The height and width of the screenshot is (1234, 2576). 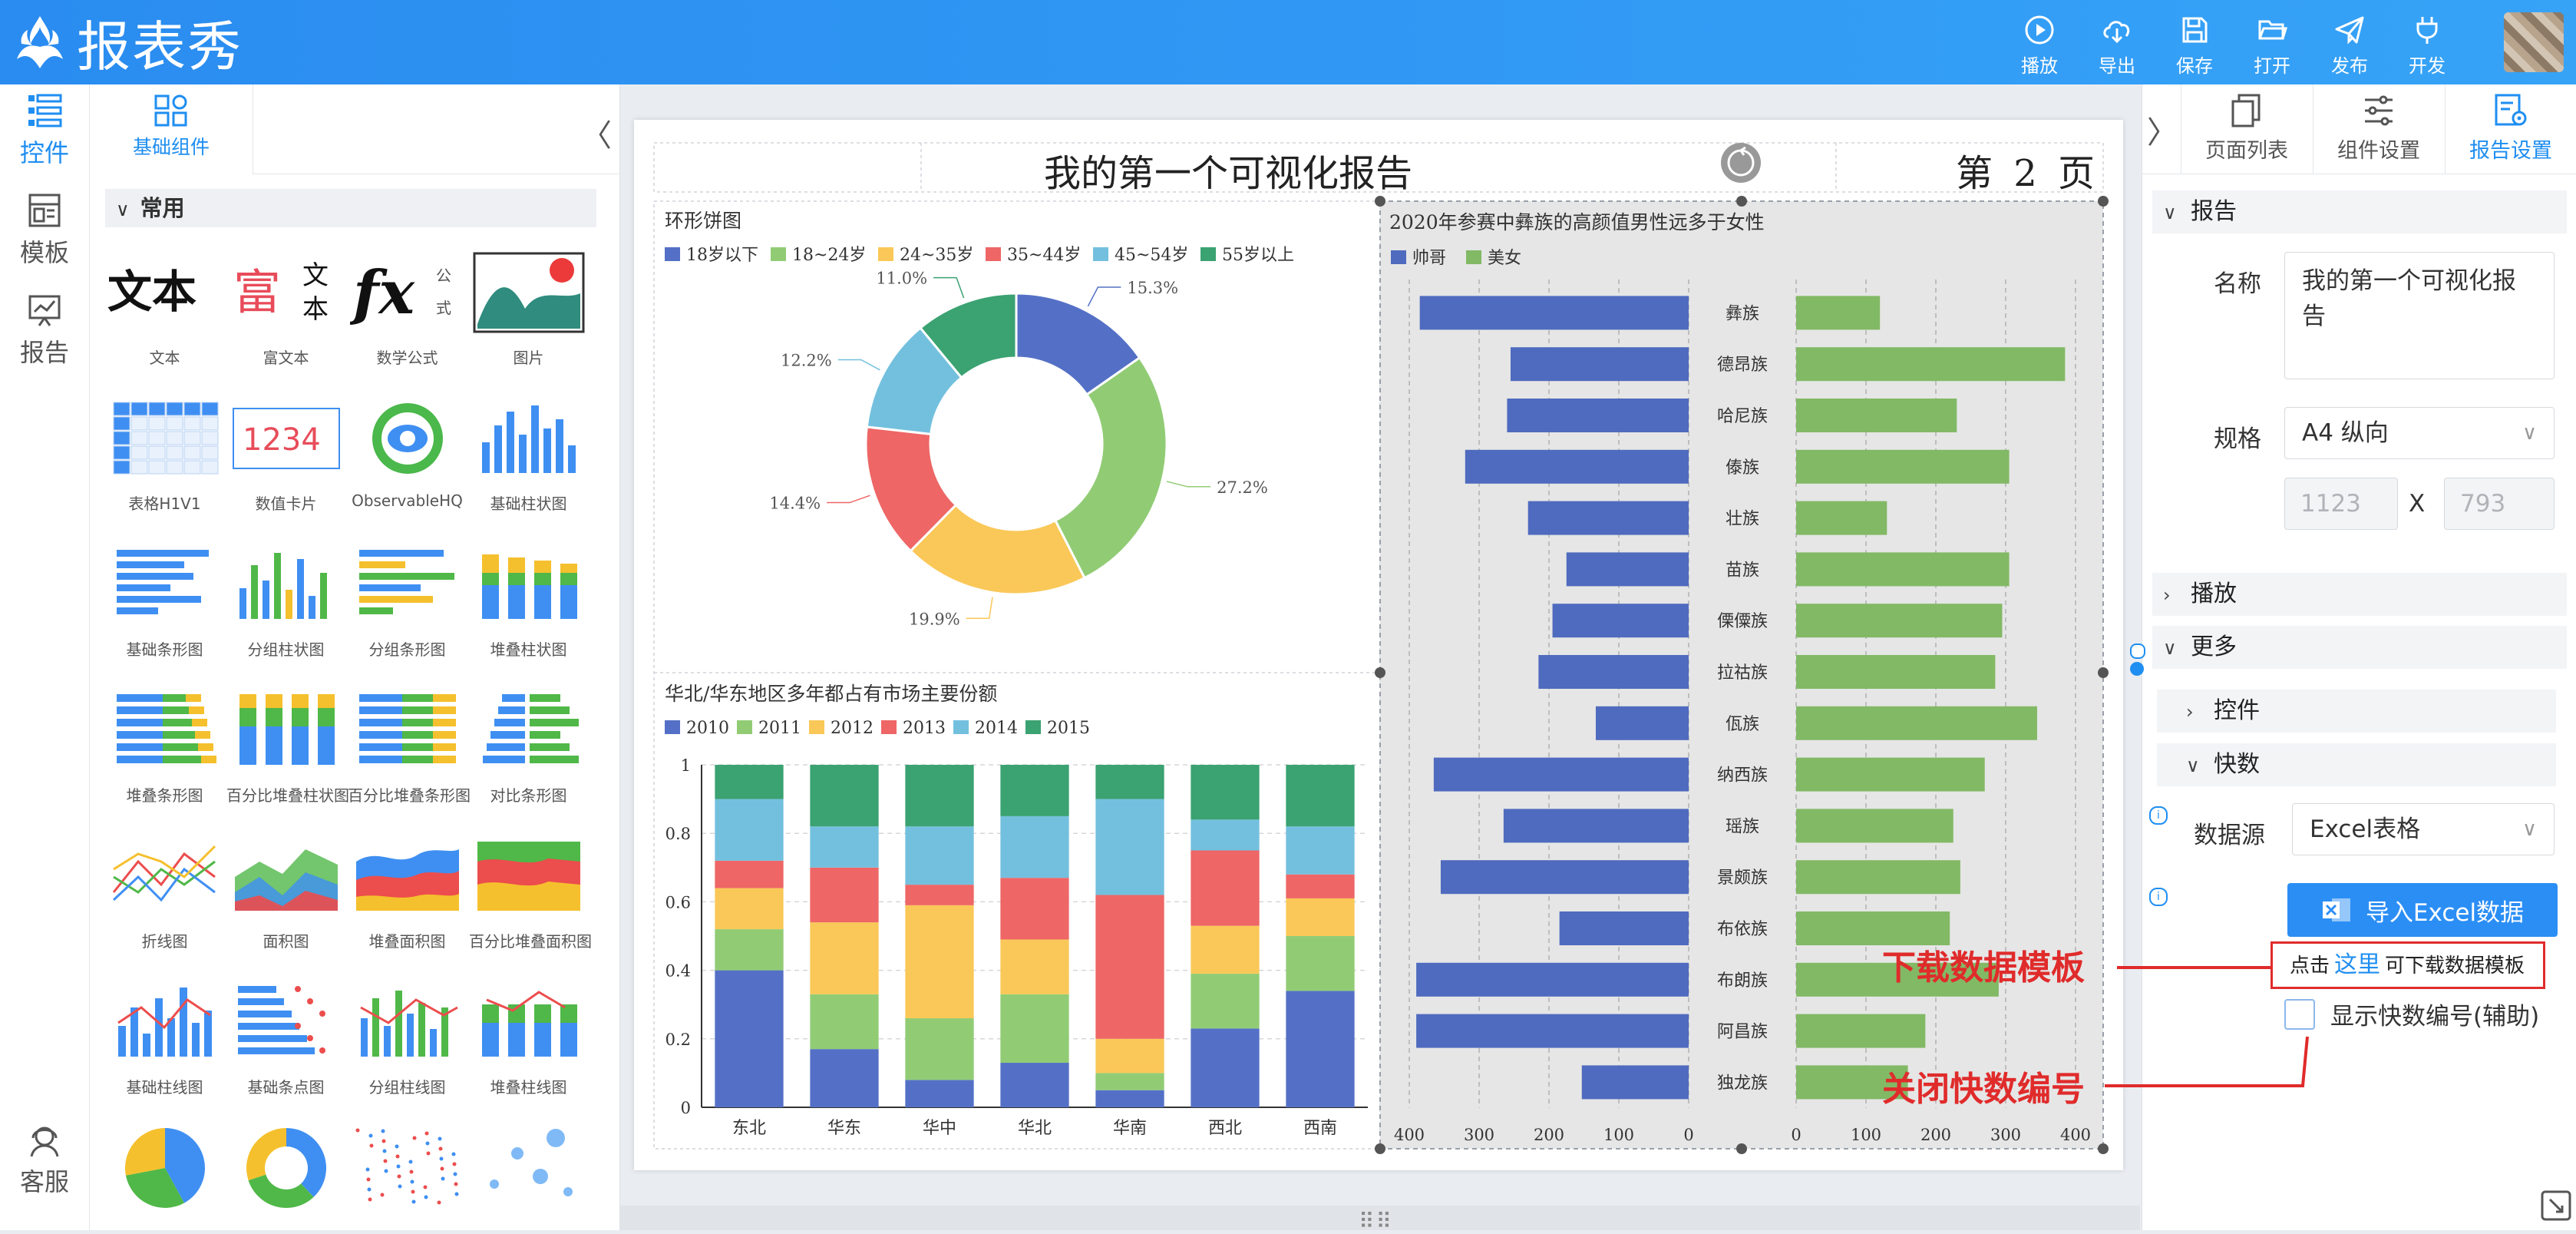 I want to click on fullscreen-icon, so click(x=2556, y=1205).